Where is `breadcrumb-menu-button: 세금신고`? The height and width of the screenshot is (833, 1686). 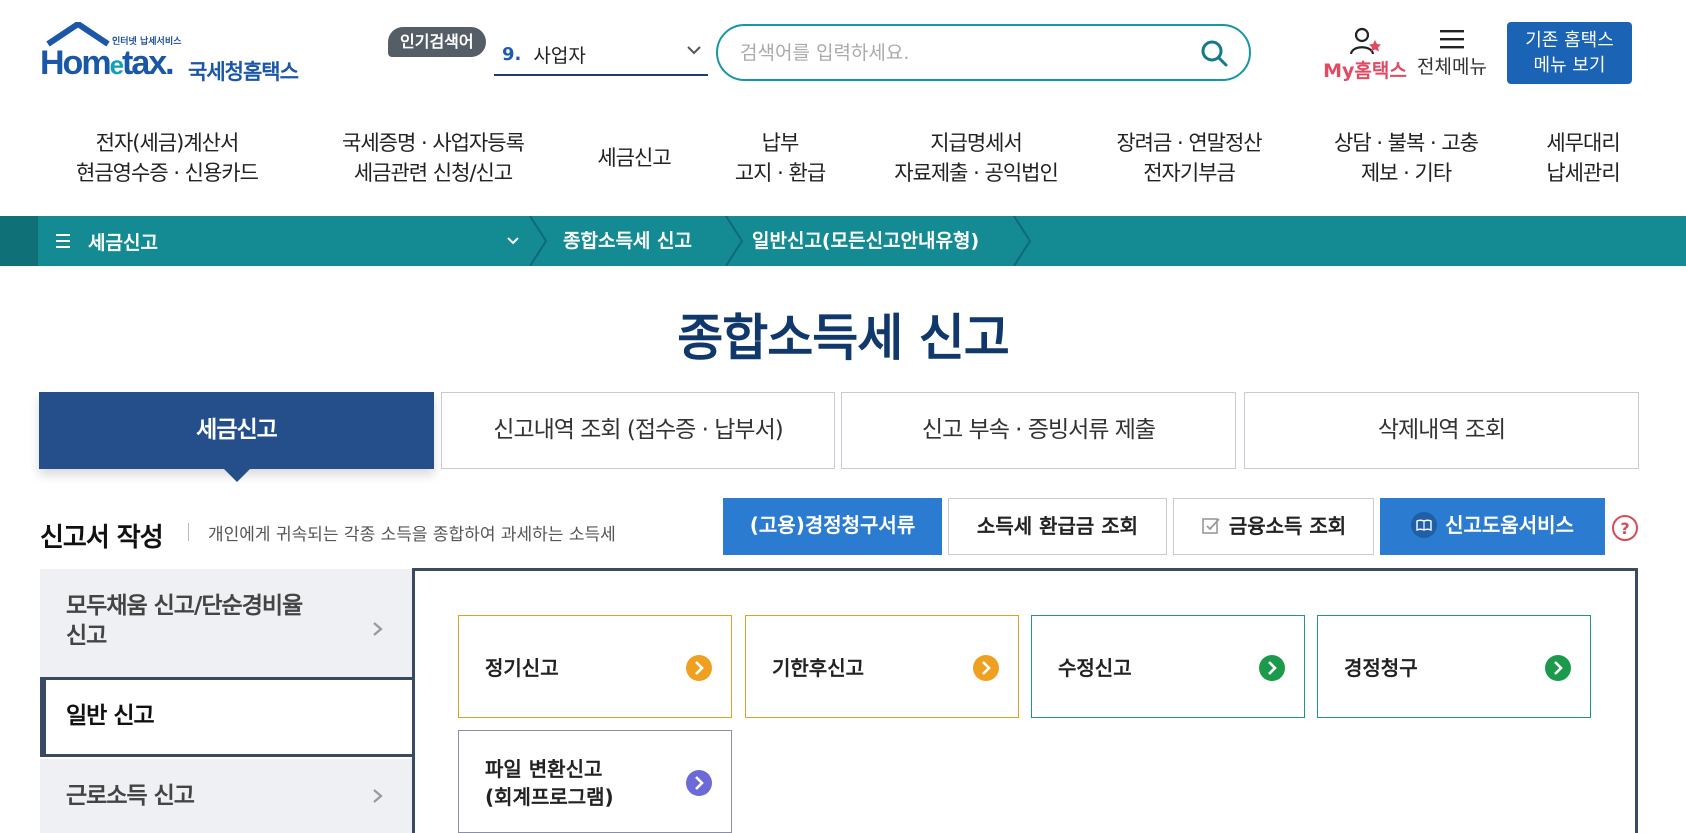
breadcrumb-menu-button: 세금신고 is located at coordinates (107, 241).